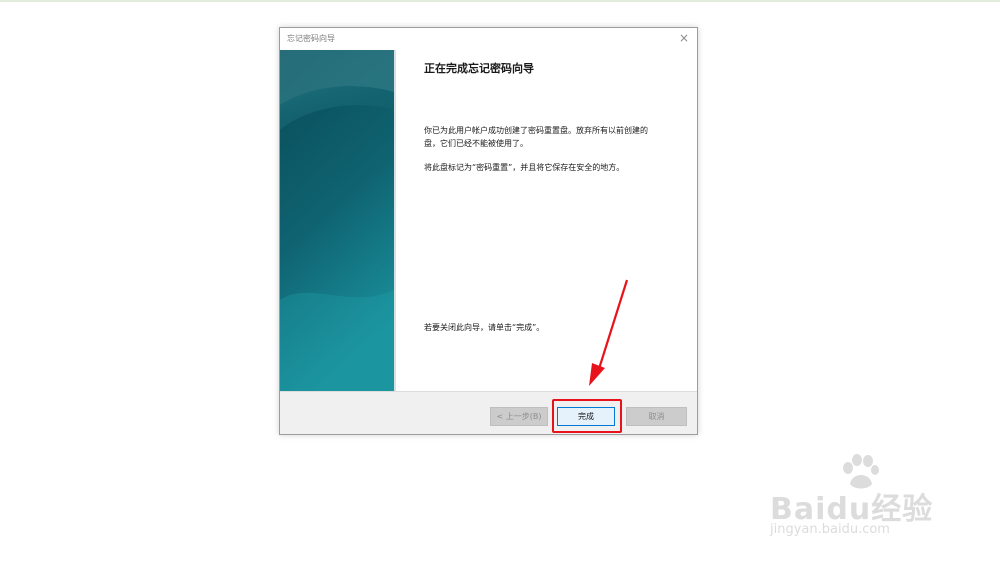 The height and width of the screenshot is (563, 1000). What do you see at coordinates (830, 529) in the screenshot?
I see `watermark-url: jingyan.baidu.com` at bounding box center [830, 529].